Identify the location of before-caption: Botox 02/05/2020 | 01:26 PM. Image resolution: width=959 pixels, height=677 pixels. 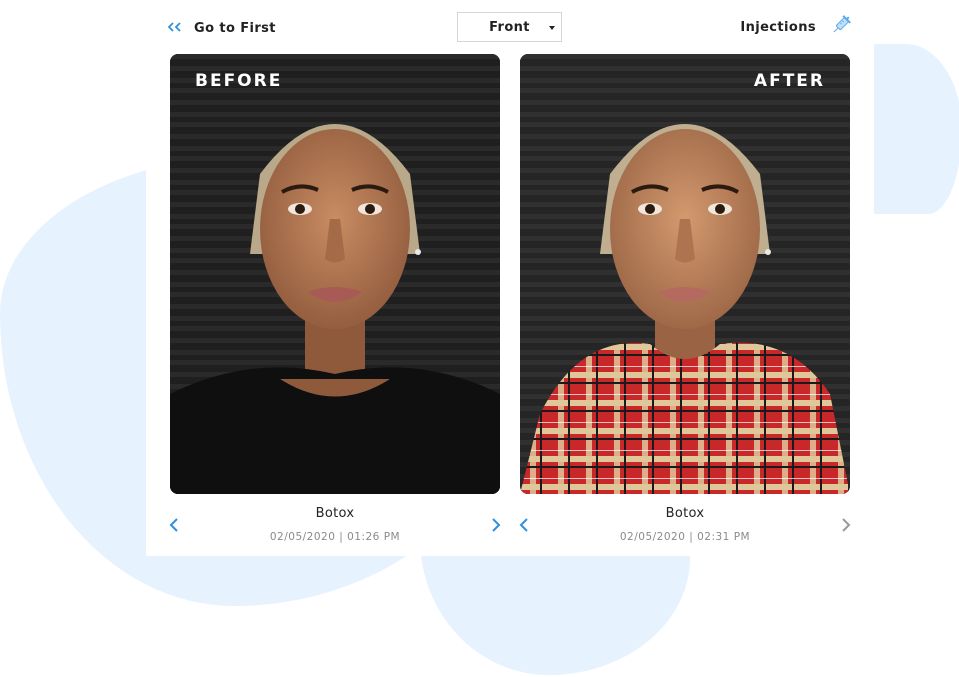
(335, 525).